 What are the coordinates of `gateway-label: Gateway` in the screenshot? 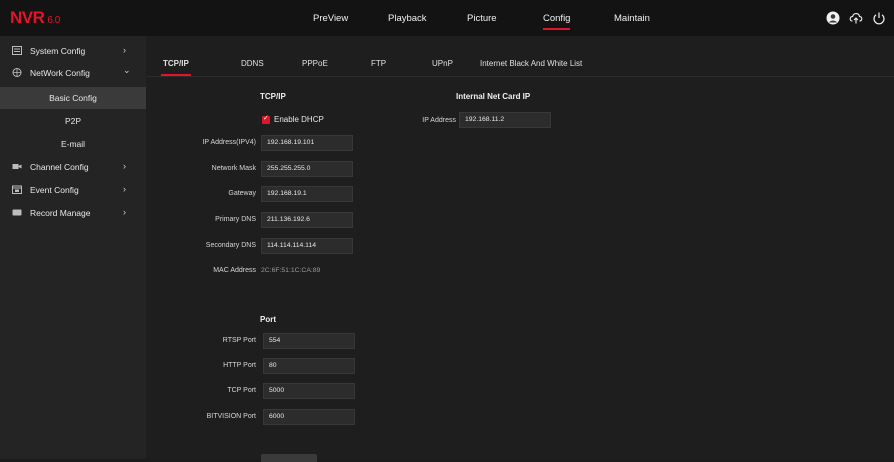 It's located at (242, 193).